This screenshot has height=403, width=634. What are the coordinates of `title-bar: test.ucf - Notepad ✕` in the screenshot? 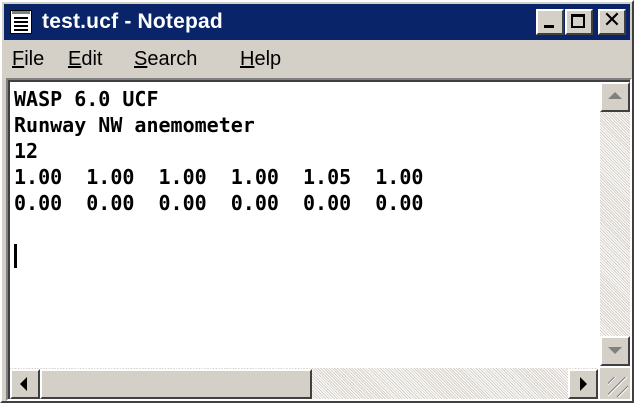 It's located at (317, 22).